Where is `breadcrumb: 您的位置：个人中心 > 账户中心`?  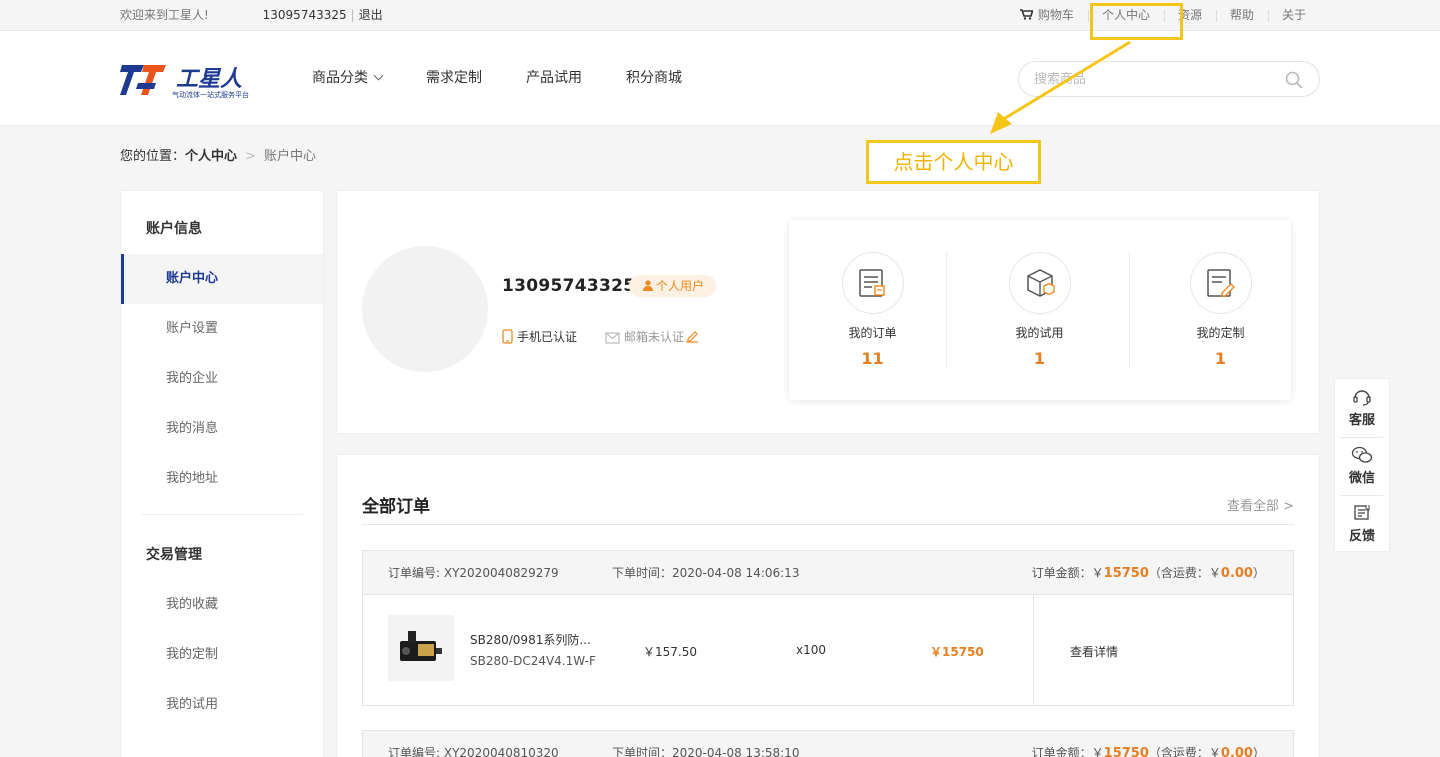 breadcrumb: 您的位置：个人中心 > 账户中心 is located at coordinates (218, 154).